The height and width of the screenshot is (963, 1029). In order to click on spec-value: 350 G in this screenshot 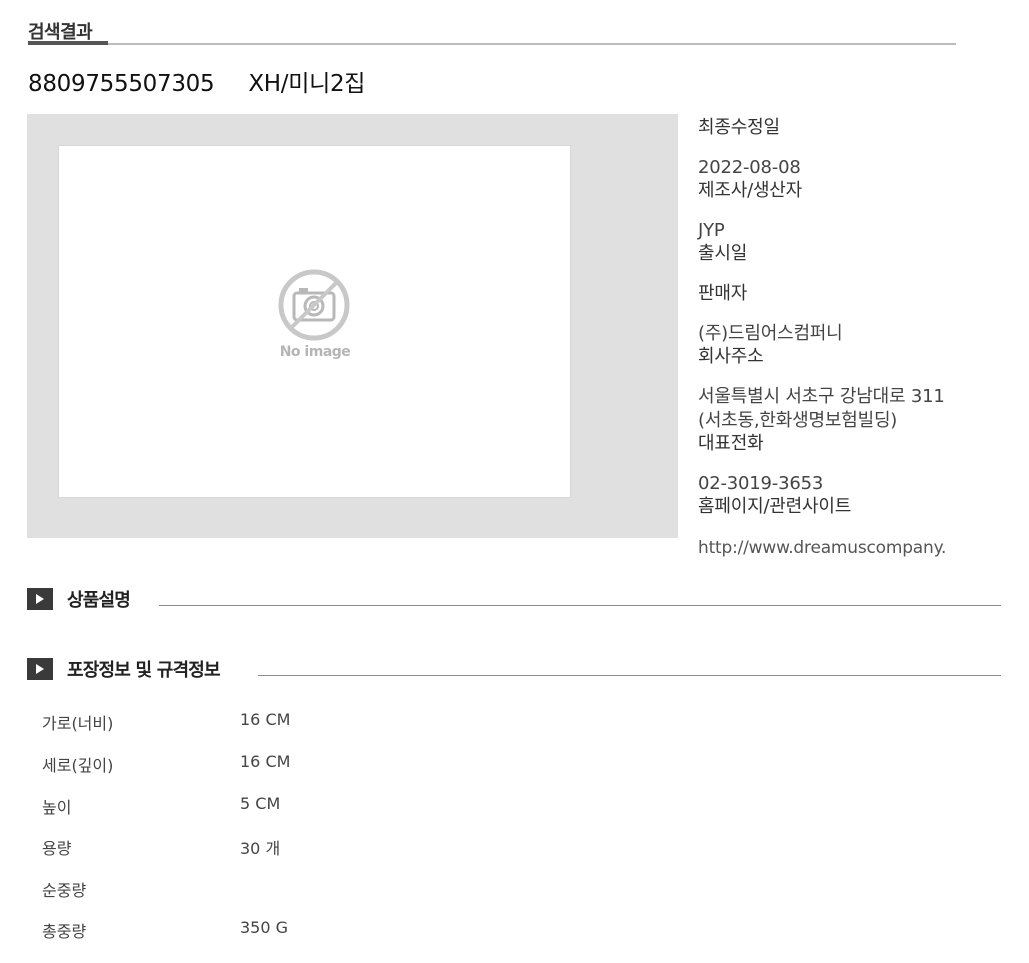, I will do `click(264, 927)`.